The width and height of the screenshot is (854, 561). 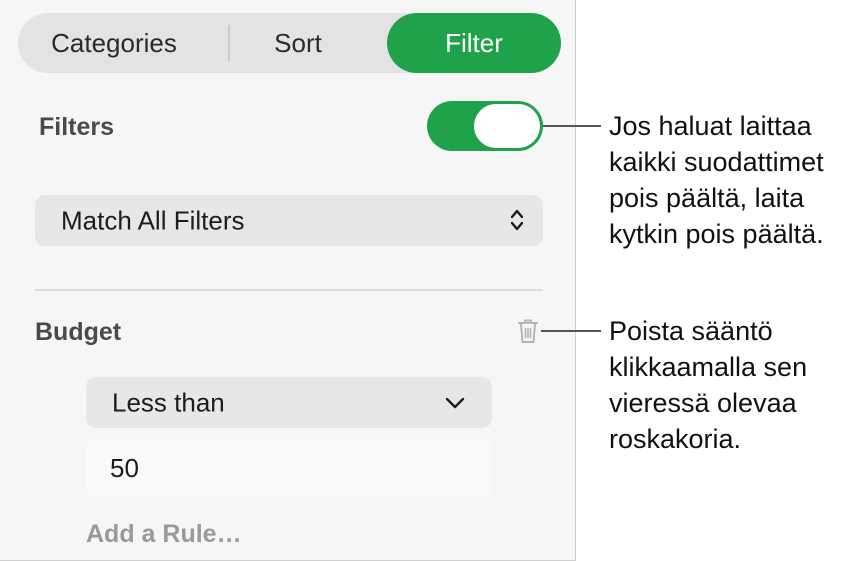 What do you see at coordinates (528, 331) in the screenshot?
I see `trash-icon` at bounding box center [528, 331].